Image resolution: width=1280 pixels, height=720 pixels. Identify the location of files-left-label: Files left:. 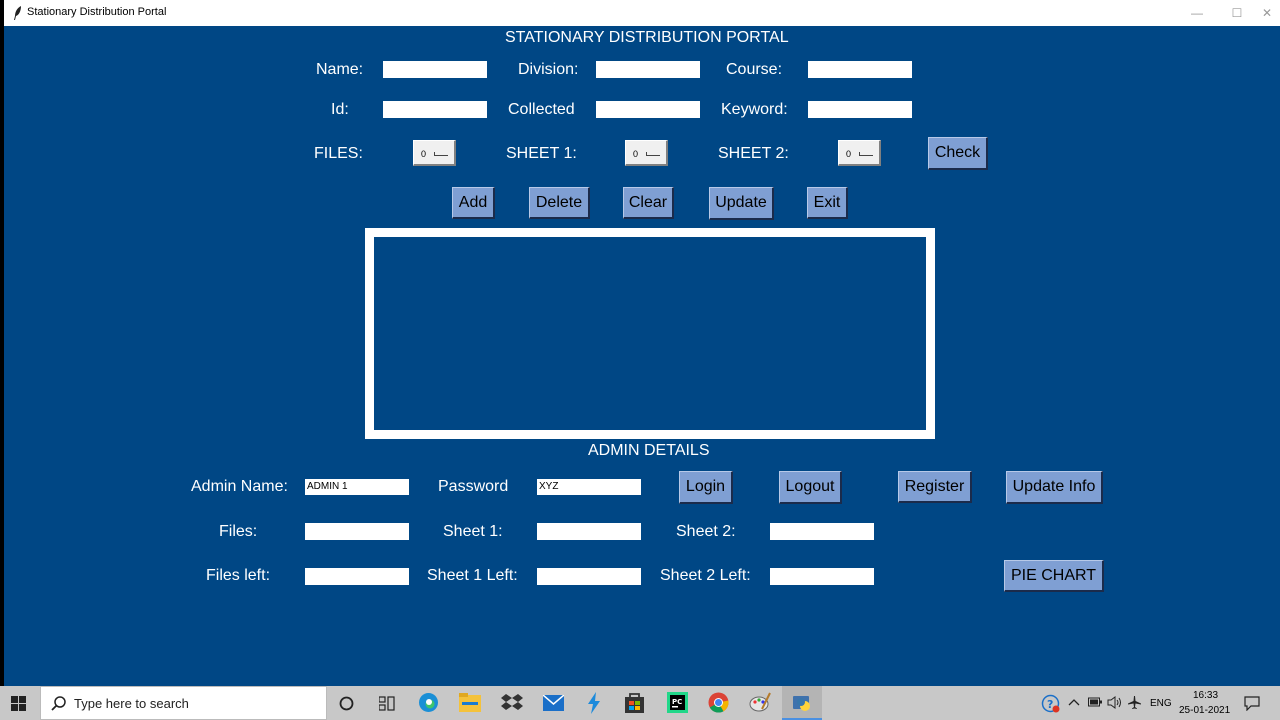
(238, 575).